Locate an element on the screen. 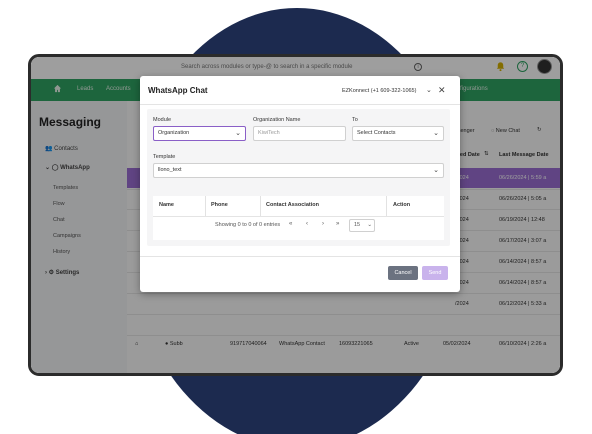 The image size is (592, 434). to-contacts-select: Select Contacts ⌄ is located at coordinates (398, 133).